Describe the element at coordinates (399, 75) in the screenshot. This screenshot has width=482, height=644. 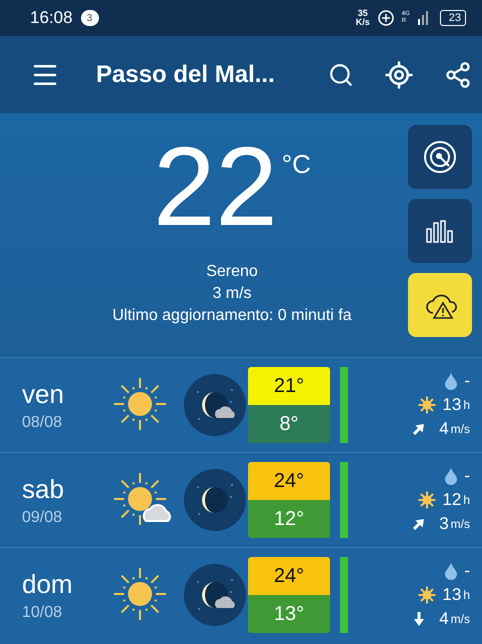
I see `locate-button` at that location.